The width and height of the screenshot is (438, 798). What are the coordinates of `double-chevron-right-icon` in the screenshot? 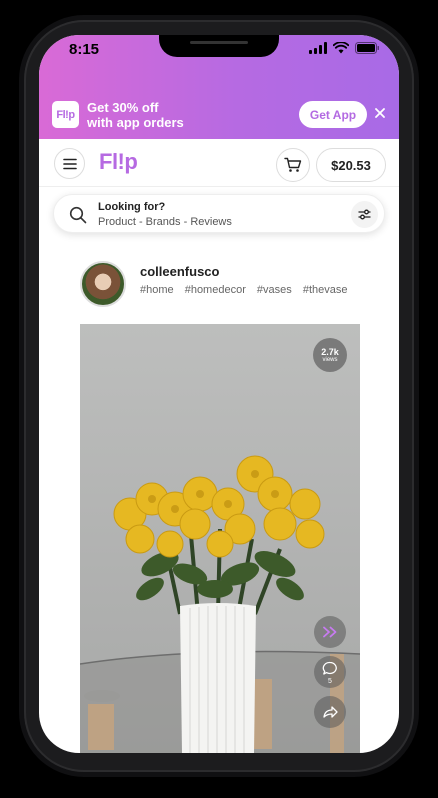 It's located at (330, 632).